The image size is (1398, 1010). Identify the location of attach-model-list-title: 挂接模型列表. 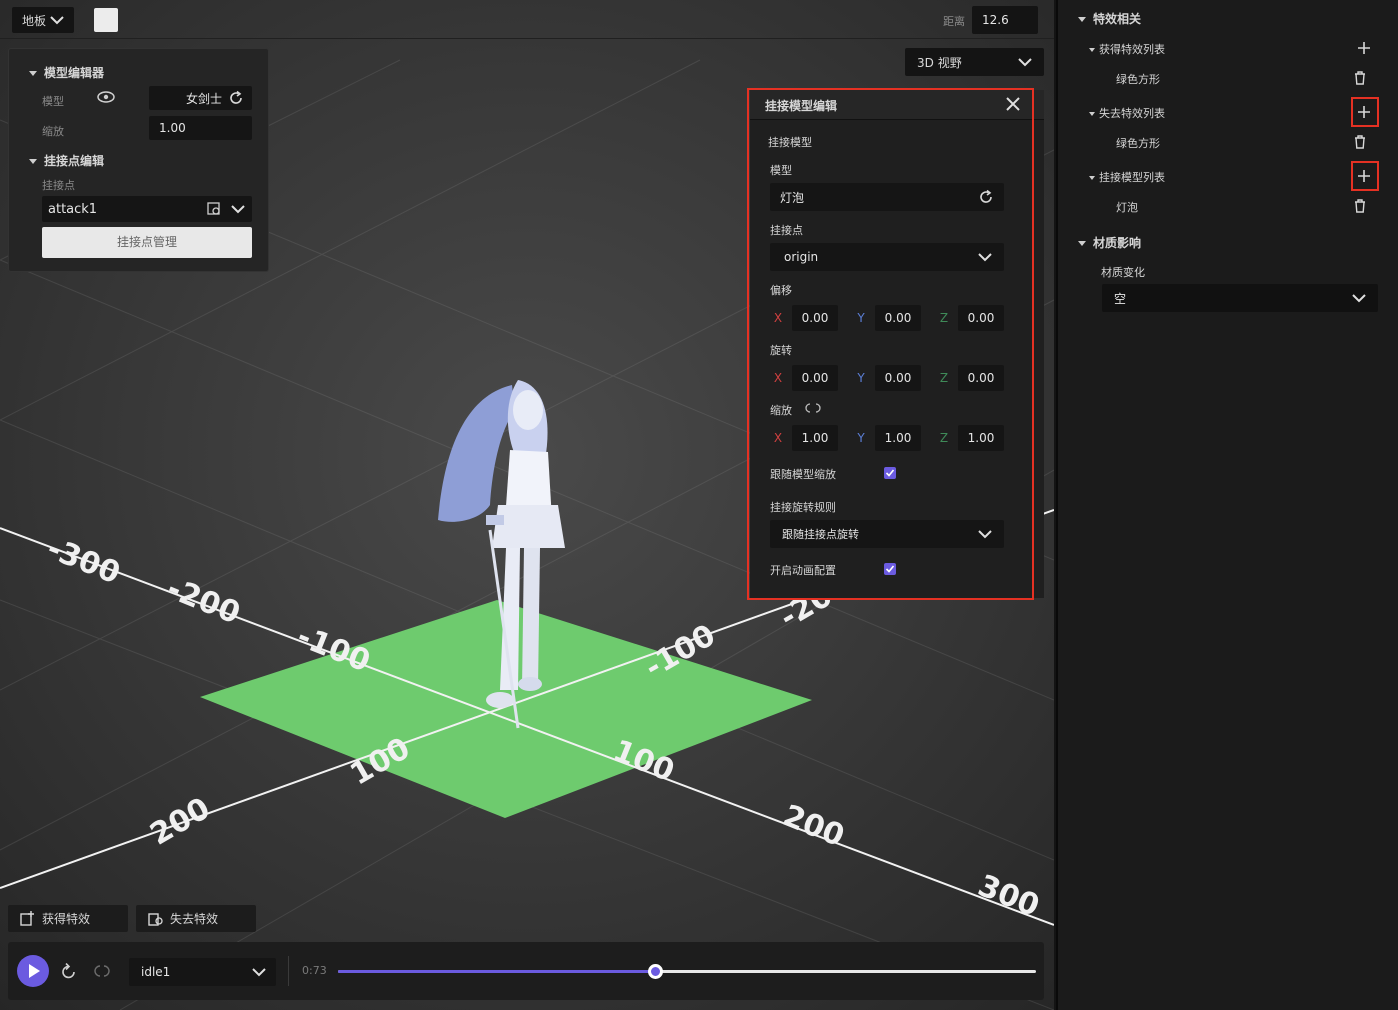
(1132, 177).